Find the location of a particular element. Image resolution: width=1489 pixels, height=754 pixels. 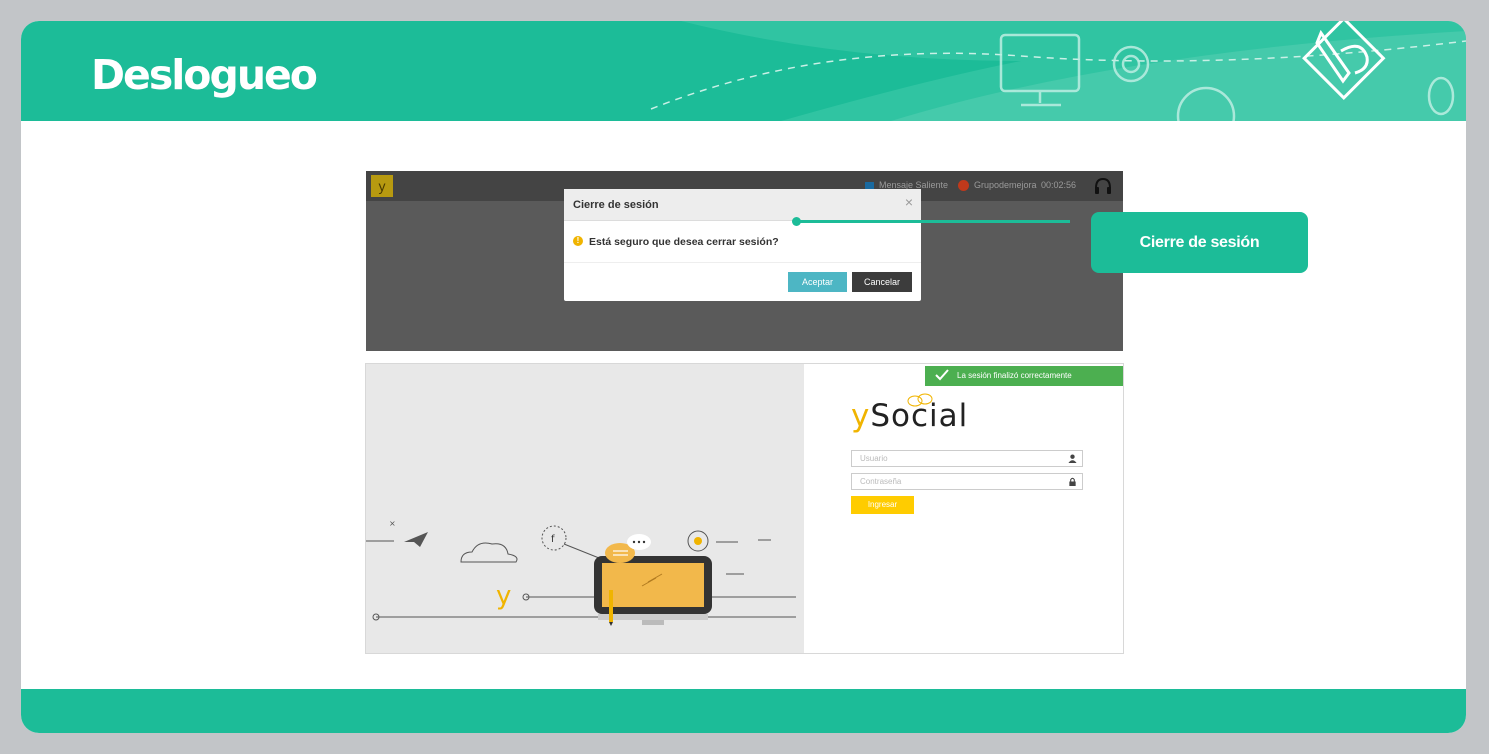

app-logo: y is located at coordinates (382, 186).